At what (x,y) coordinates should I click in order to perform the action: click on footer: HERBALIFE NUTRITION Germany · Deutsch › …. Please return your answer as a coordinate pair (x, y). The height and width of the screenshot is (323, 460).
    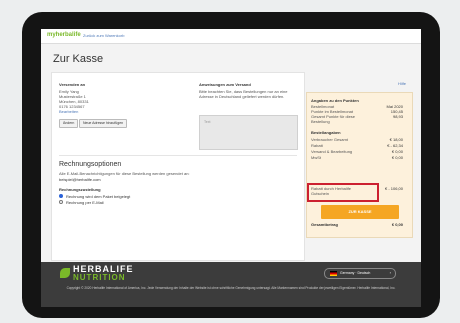
    Looking at the image, I should click on (231, 284).